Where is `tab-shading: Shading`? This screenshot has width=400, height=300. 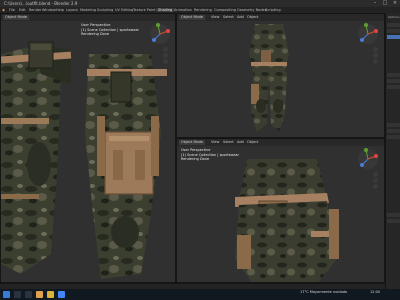
tab-shading: Shading is located at coordinates (165, 10).